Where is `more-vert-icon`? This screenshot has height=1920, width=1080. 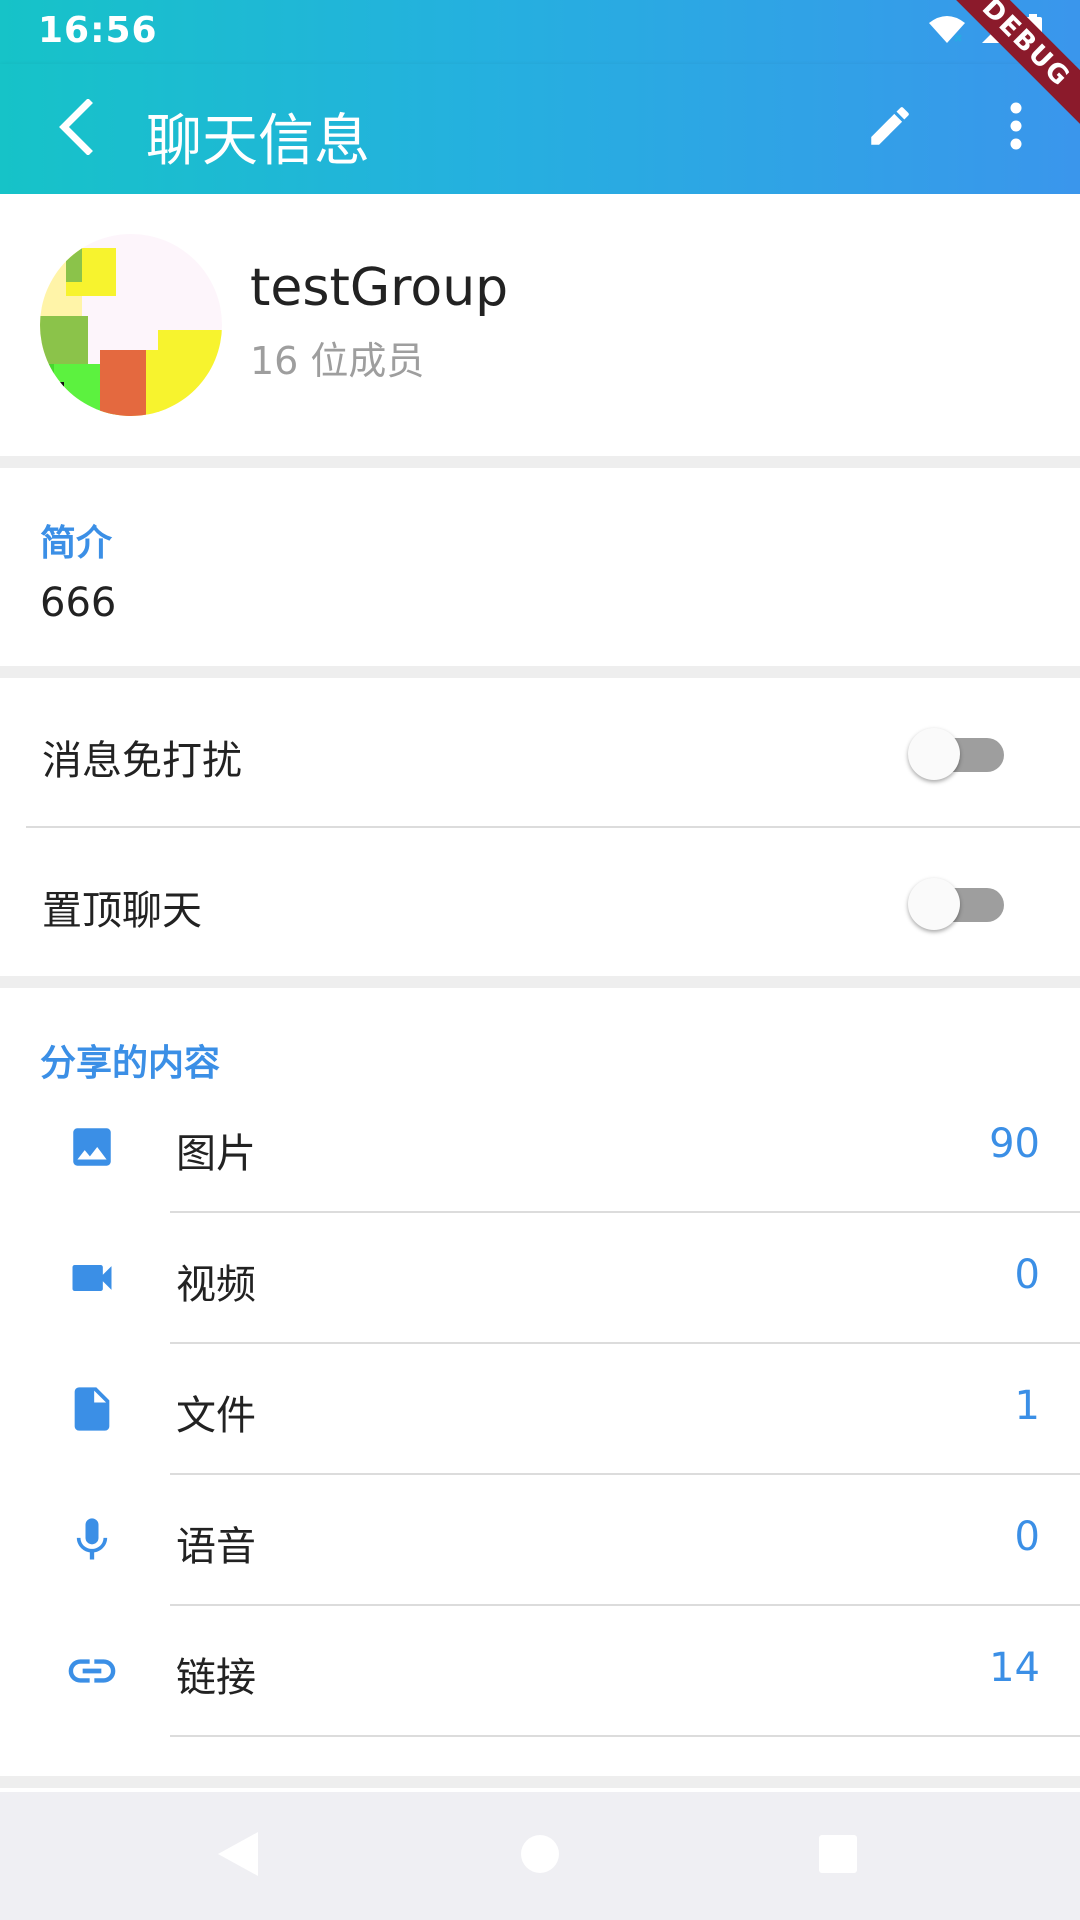
more-vert-icon is located at coordinates (1016, 128).